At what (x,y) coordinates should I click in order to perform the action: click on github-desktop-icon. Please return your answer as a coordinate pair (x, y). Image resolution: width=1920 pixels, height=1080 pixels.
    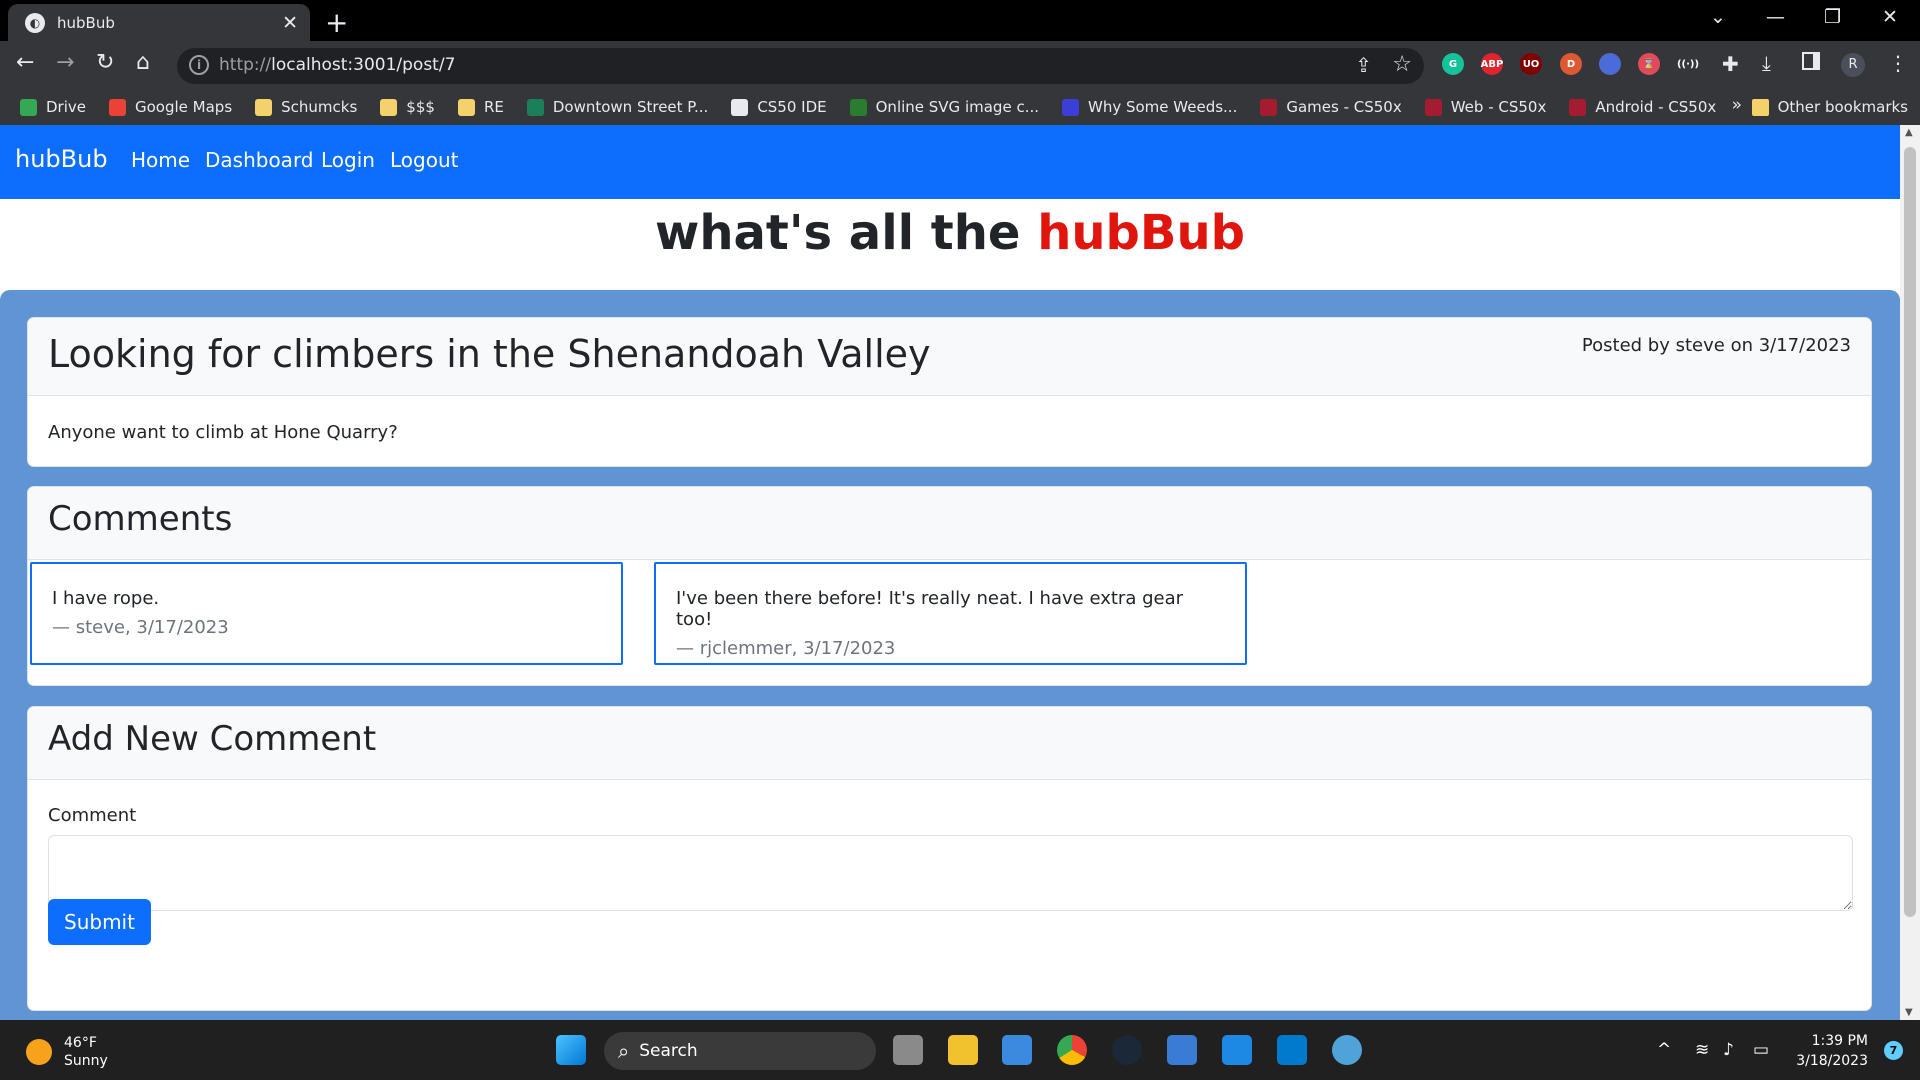
    Looking at the image, I should click on (1182, 1050).